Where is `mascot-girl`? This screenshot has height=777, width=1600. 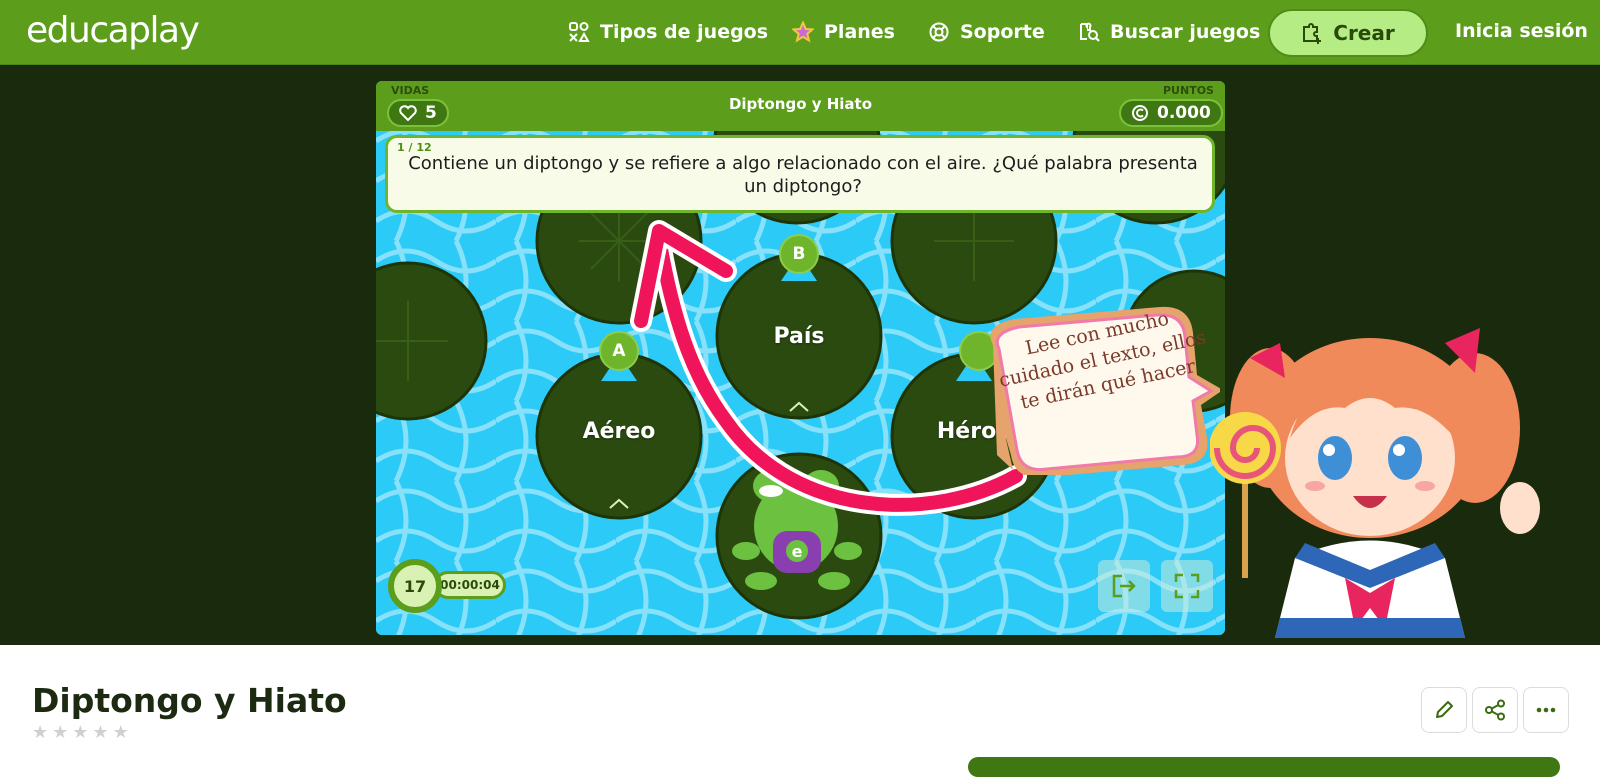 mascot-girl is located at coordinates (1375, 483).